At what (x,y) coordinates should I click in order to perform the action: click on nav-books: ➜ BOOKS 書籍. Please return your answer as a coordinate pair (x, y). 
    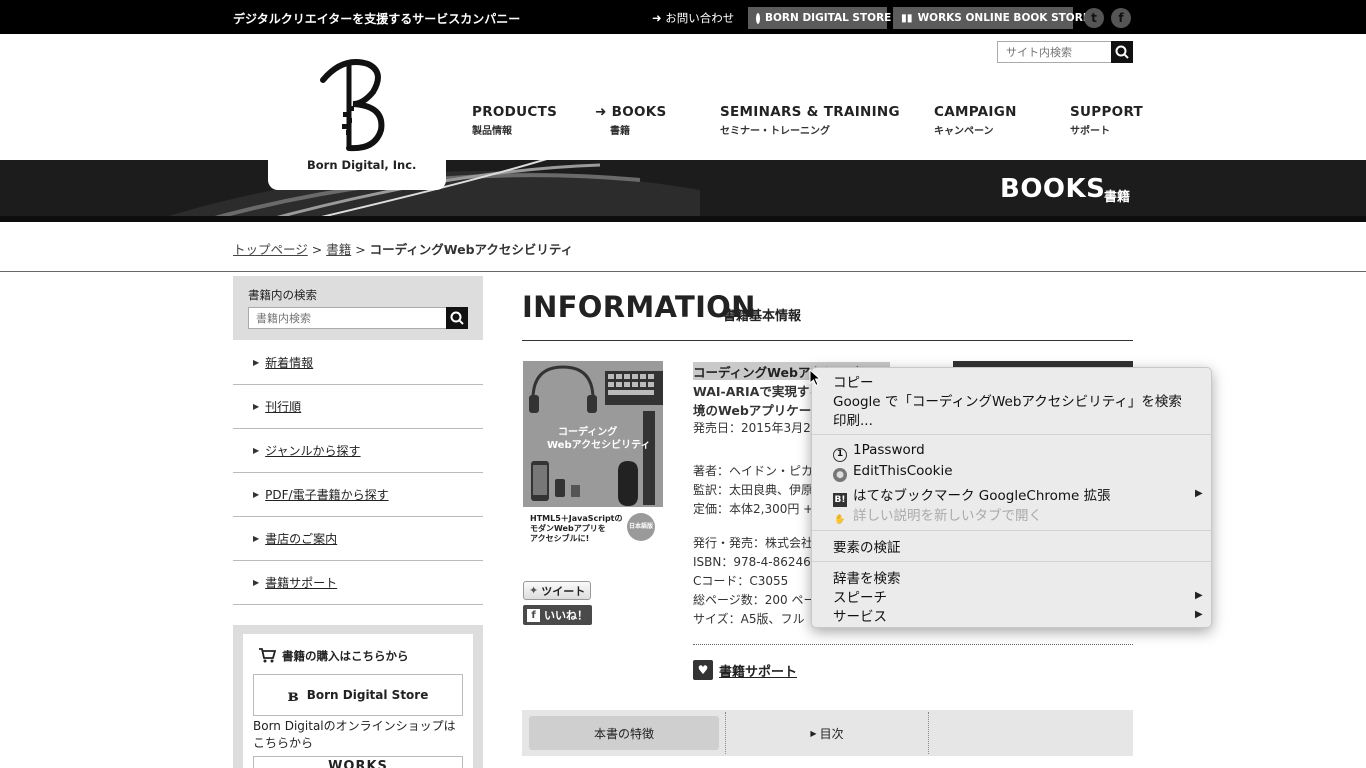
    Looking at the image, I should click on (631, 120).